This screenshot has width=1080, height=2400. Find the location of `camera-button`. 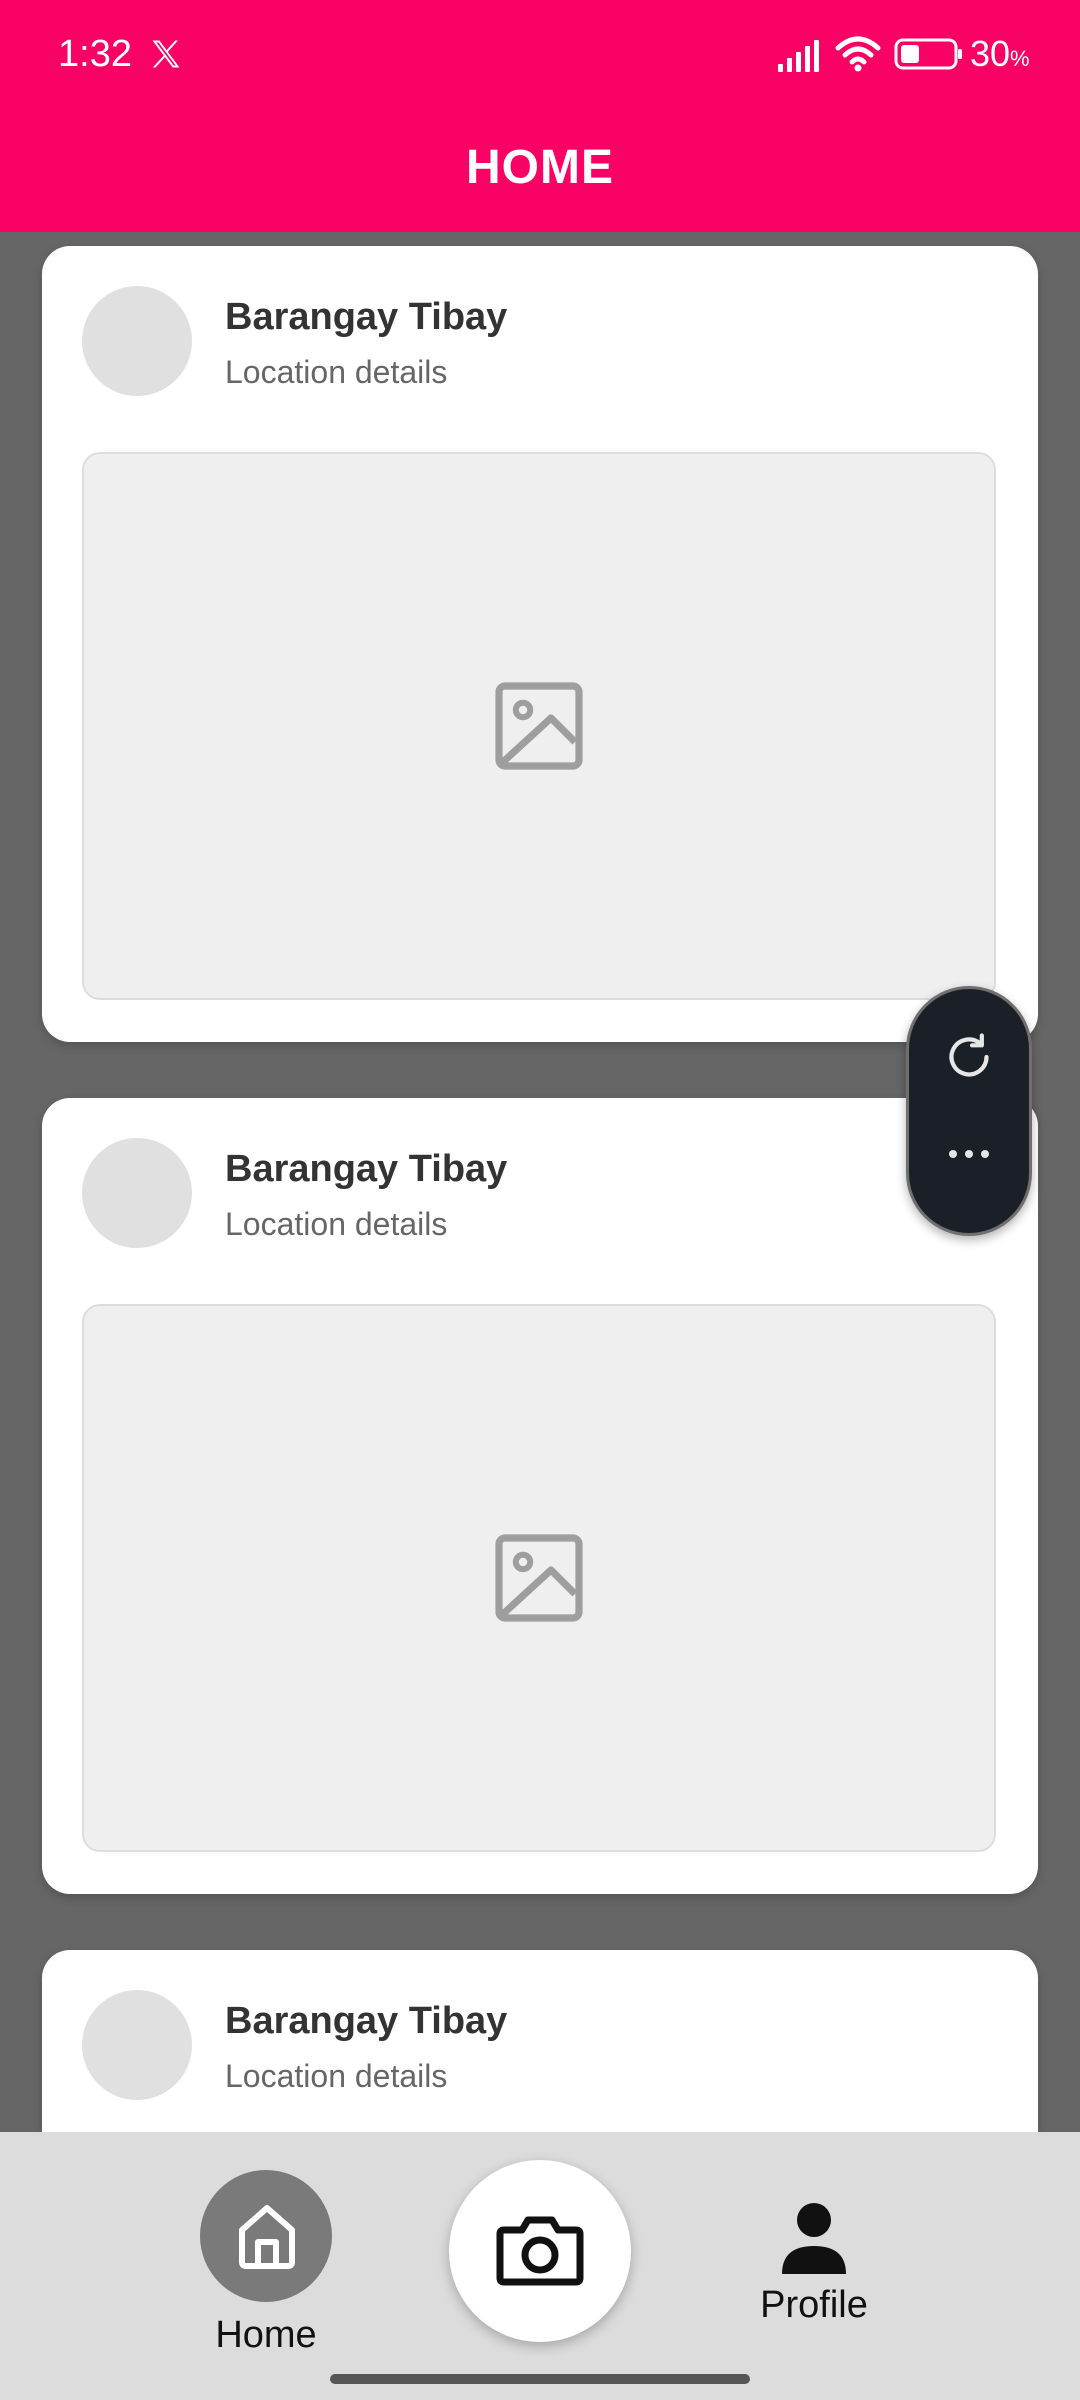

camera-button is located at coordinates (540, 2251).